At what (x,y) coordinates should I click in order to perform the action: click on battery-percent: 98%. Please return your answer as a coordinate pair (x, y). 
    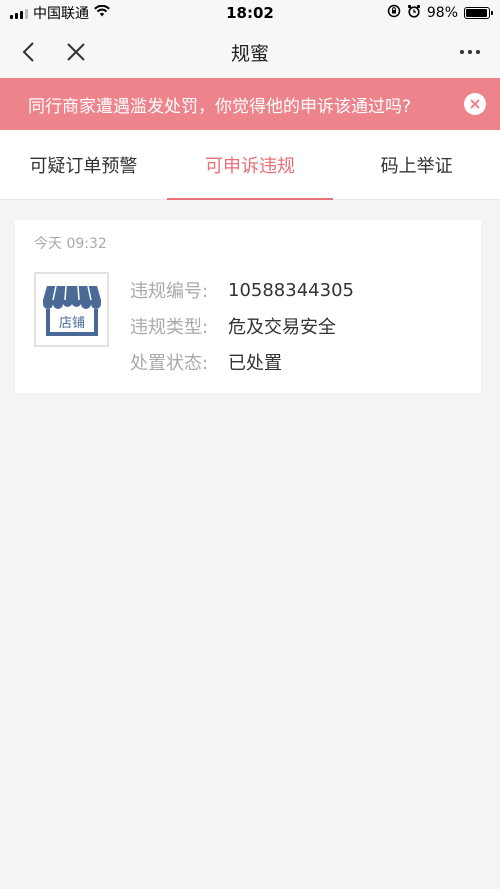
    Looking at the image, I should click on (442, 13).